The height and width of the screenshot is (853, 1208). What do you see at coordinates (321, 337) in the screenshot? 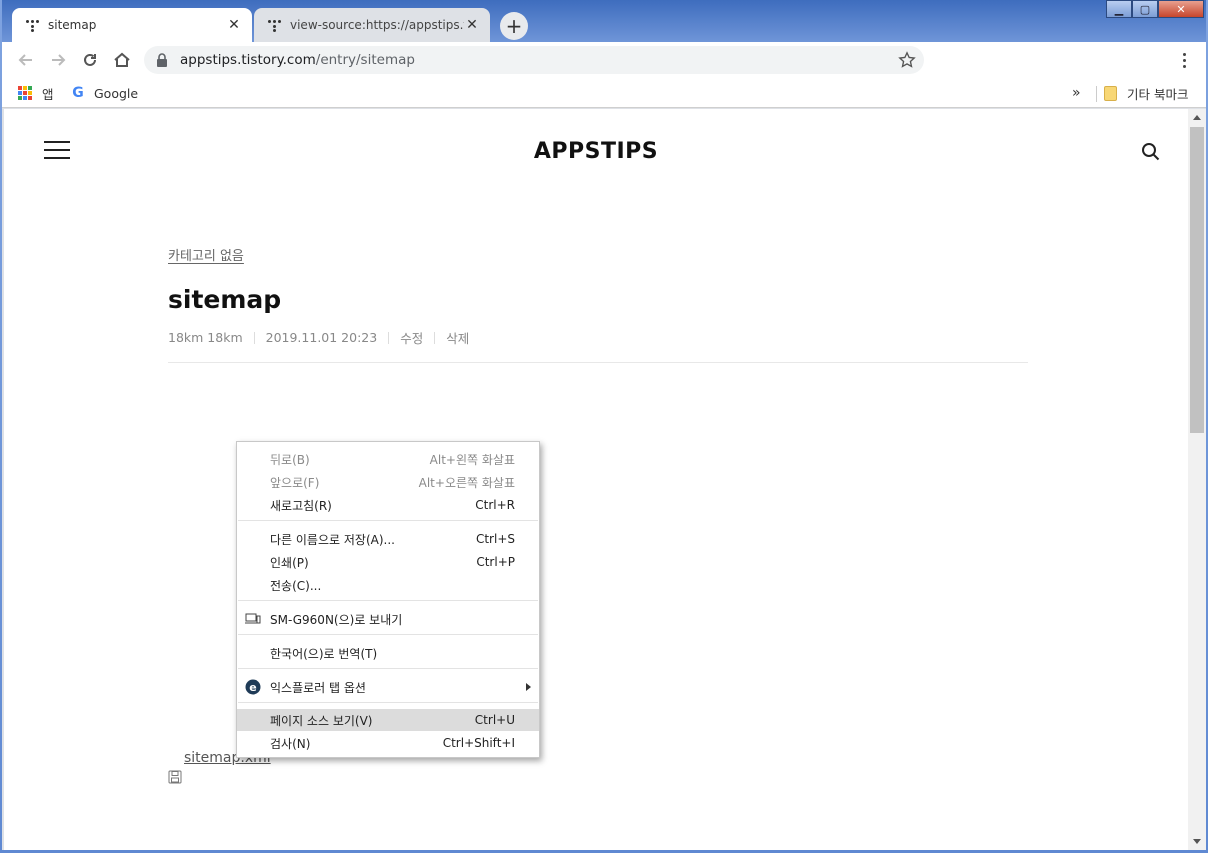
I see `post-date: 2019.11.01 20:23` at bounding box center [321, 337].